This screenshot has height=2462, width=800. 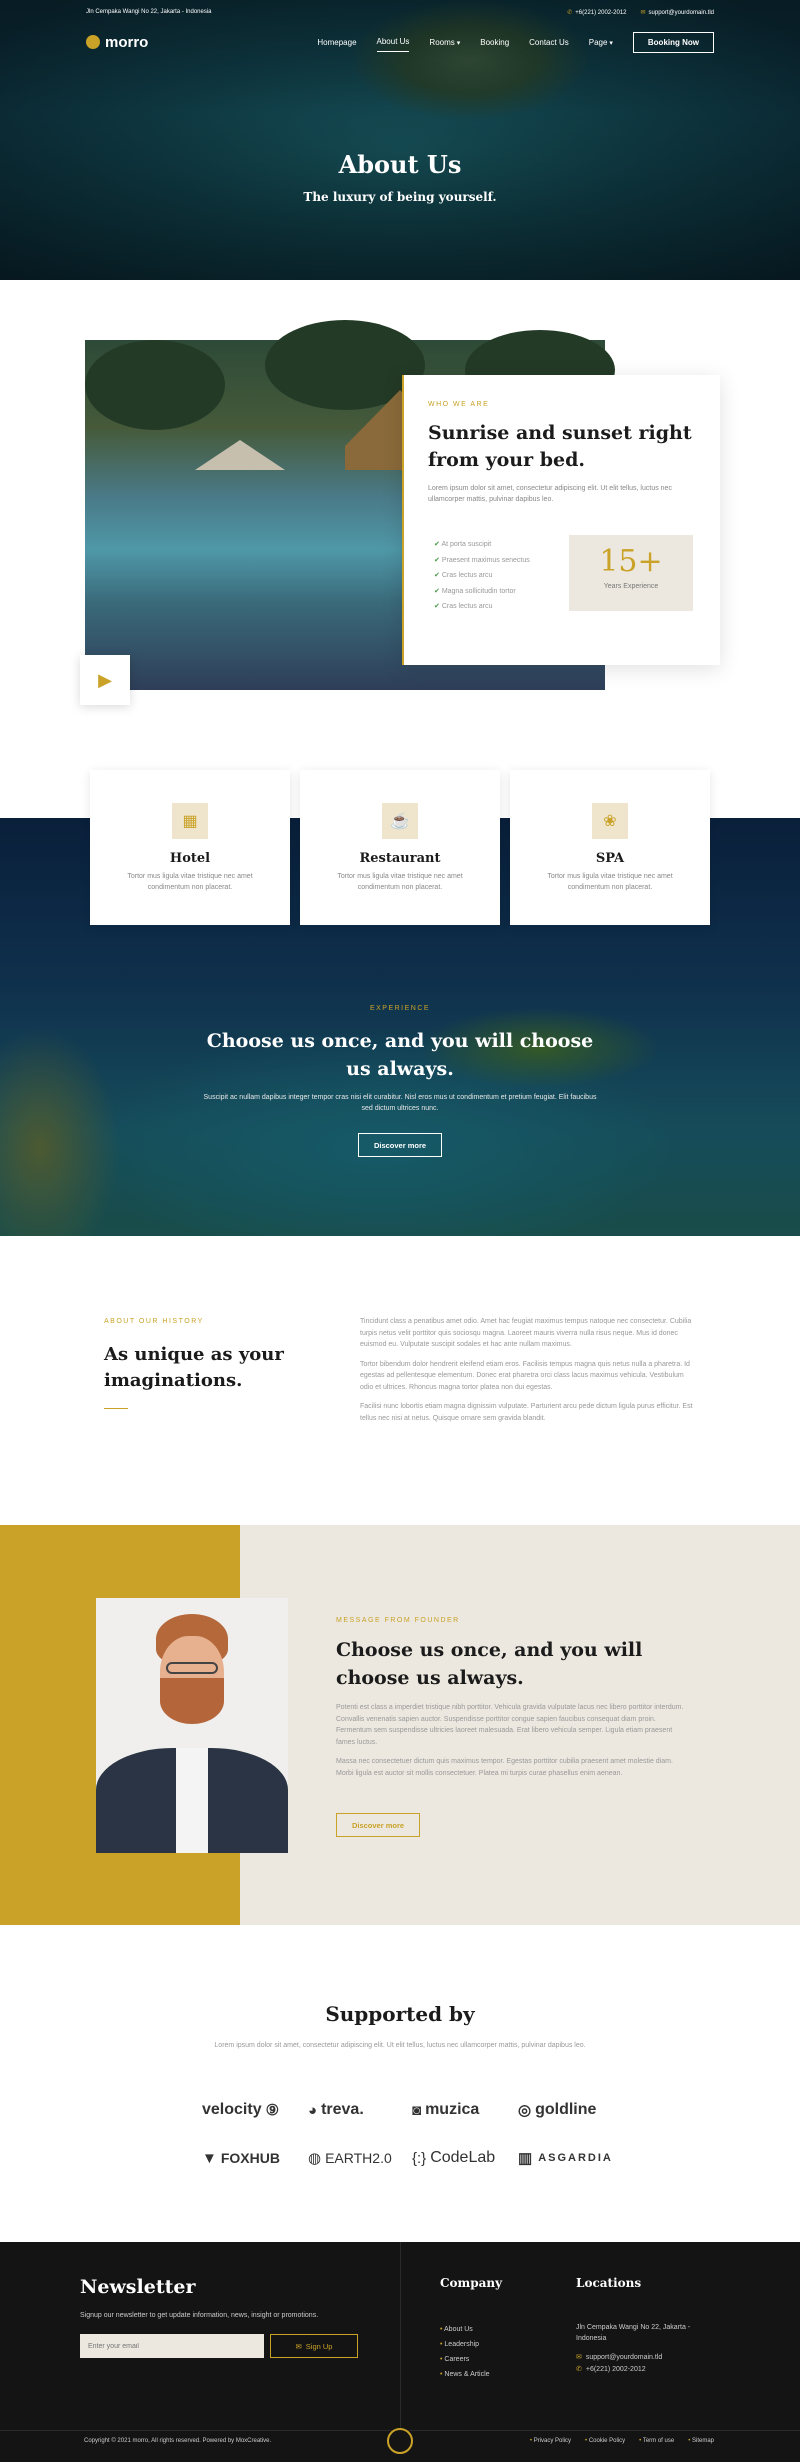 What do you see at coordinates (557, 2110) in the screenshot?
I see `brand-logo-goldline: ◎ goldline` at bounding box center [557, 2110].